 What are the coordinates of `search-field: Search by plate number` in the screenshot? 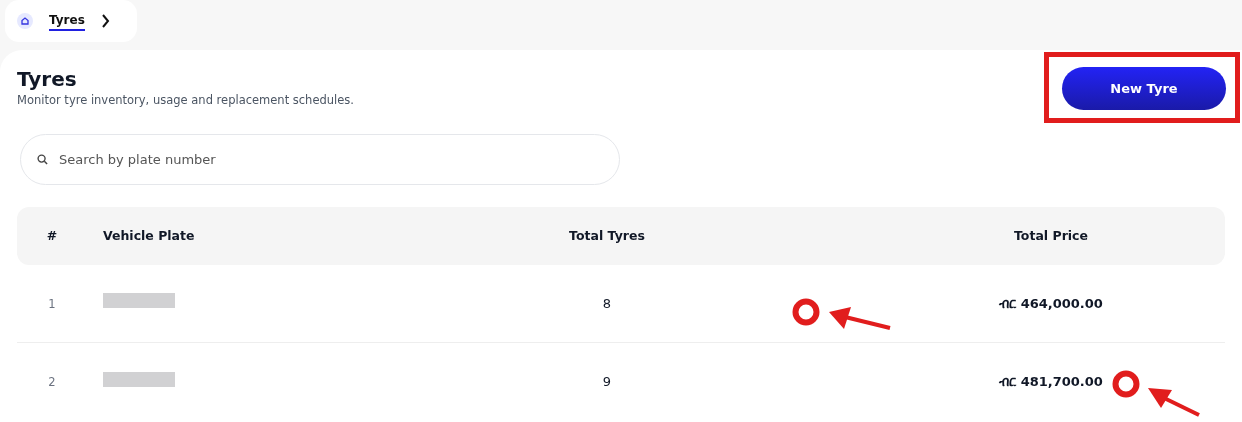 It's located at (320, 159).